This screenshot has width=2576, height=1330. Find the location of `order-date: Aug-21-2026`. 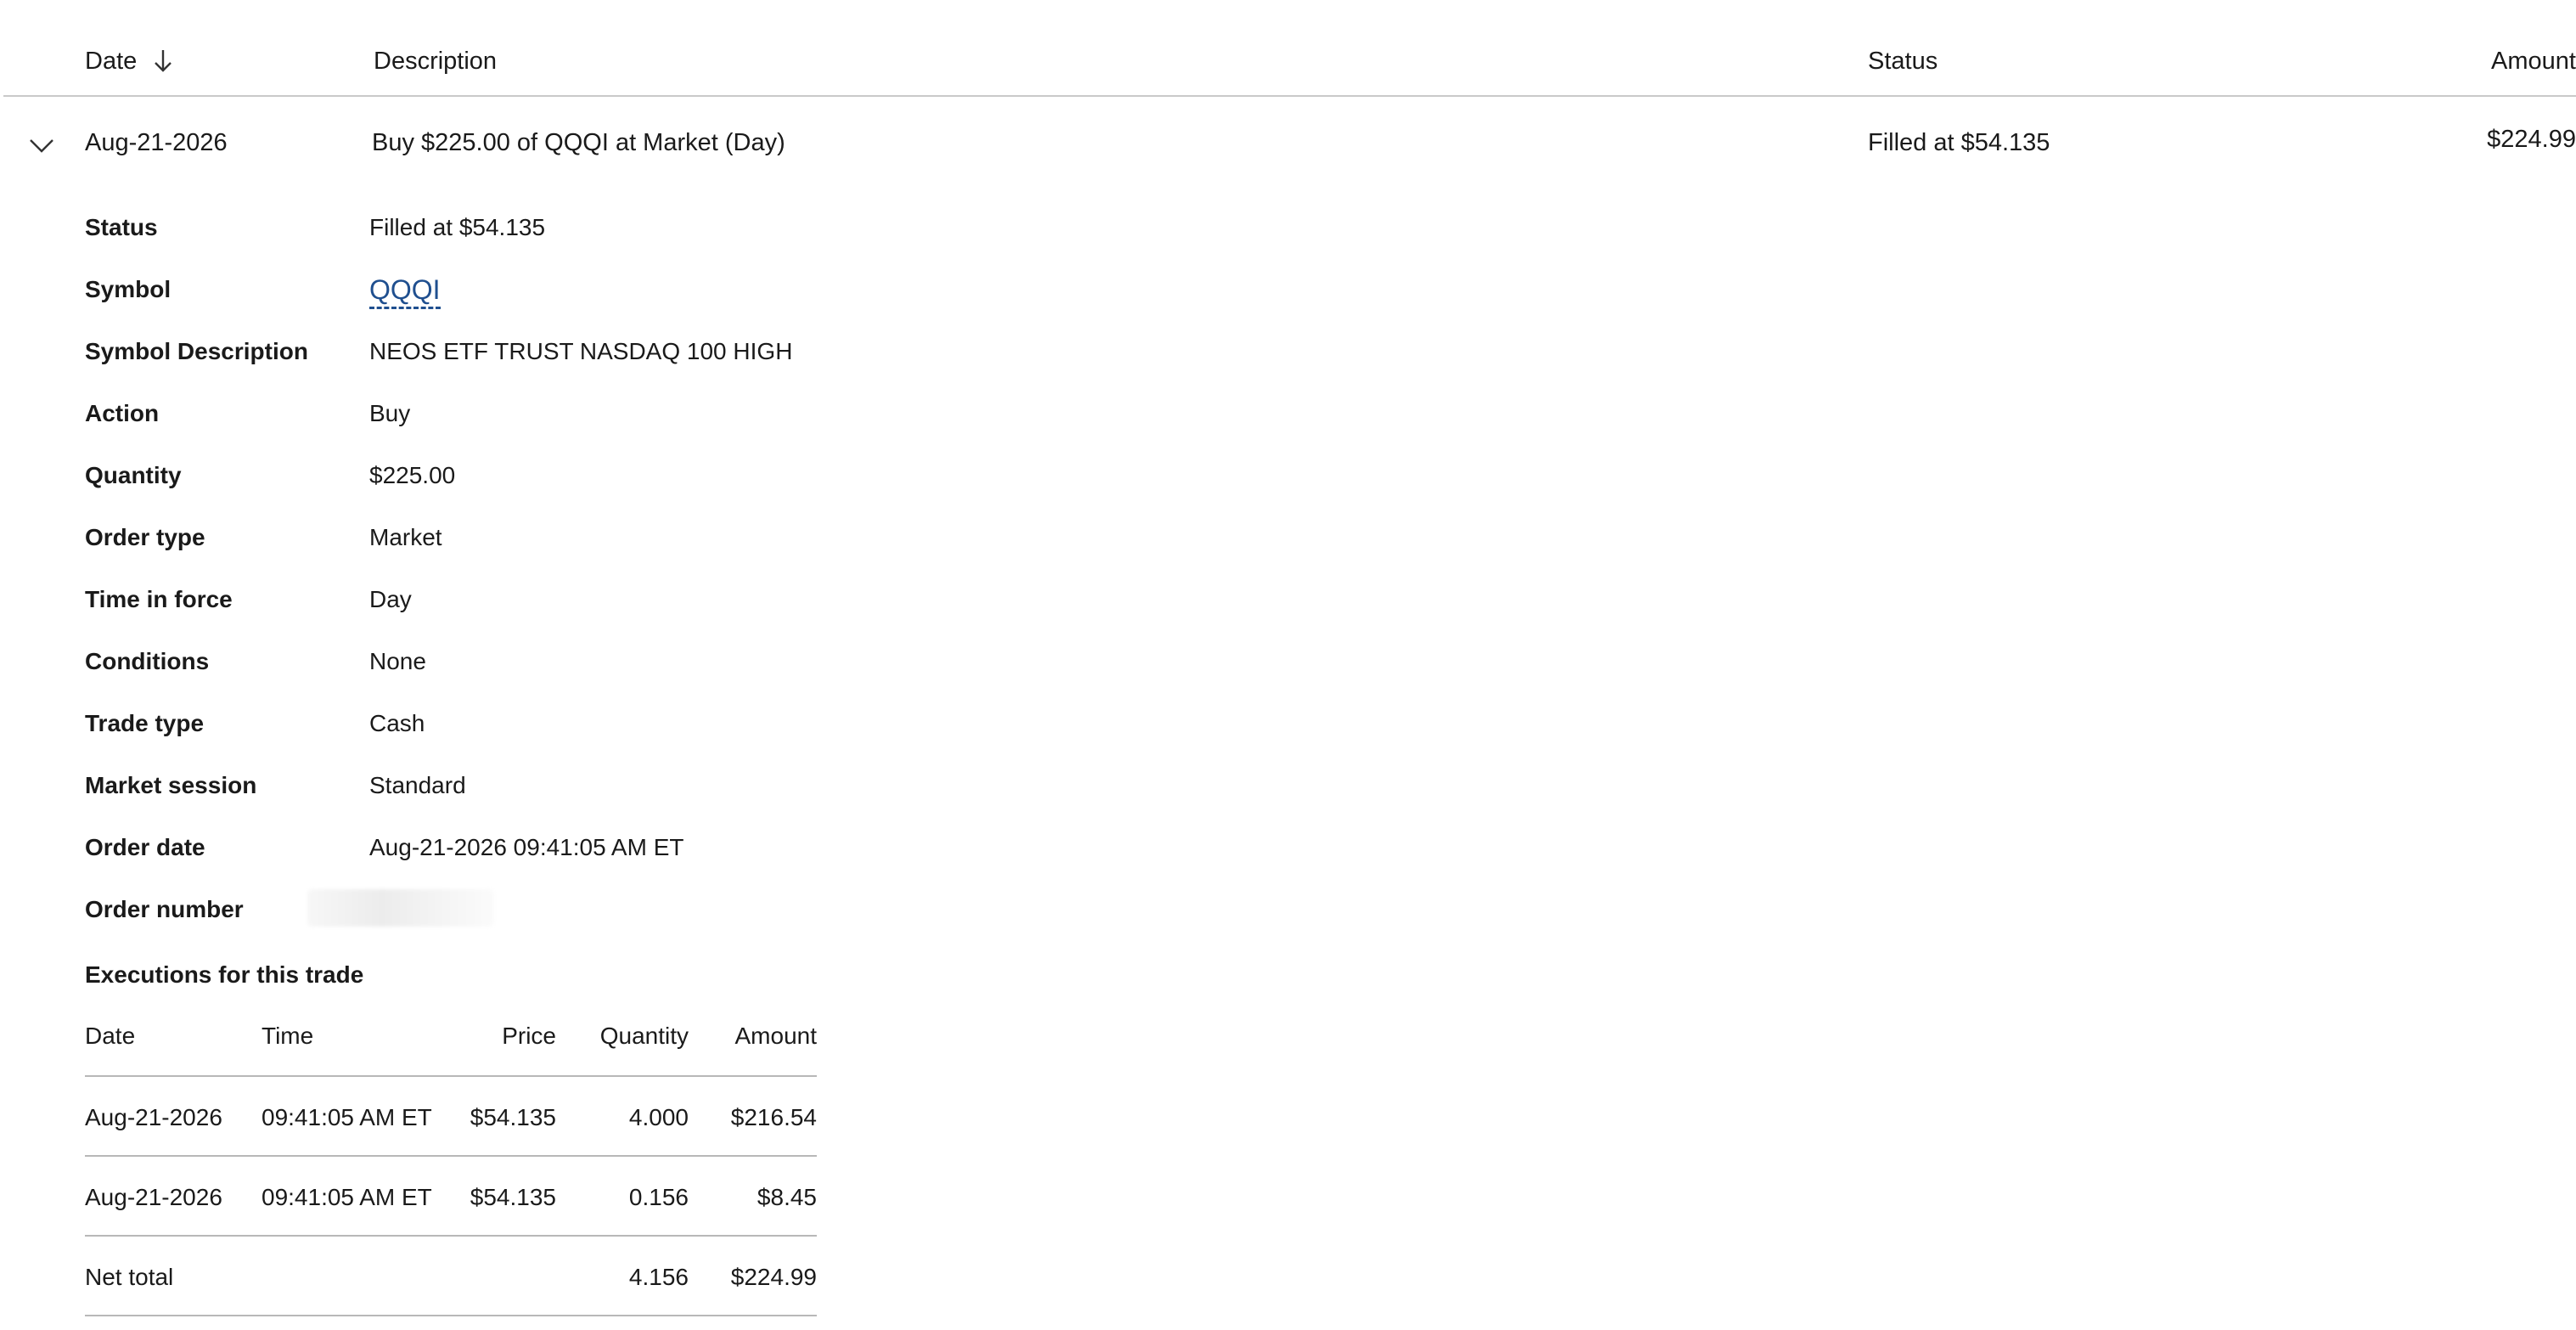

order-date: Aug-21-2026 is located at coordinates (156, 142).